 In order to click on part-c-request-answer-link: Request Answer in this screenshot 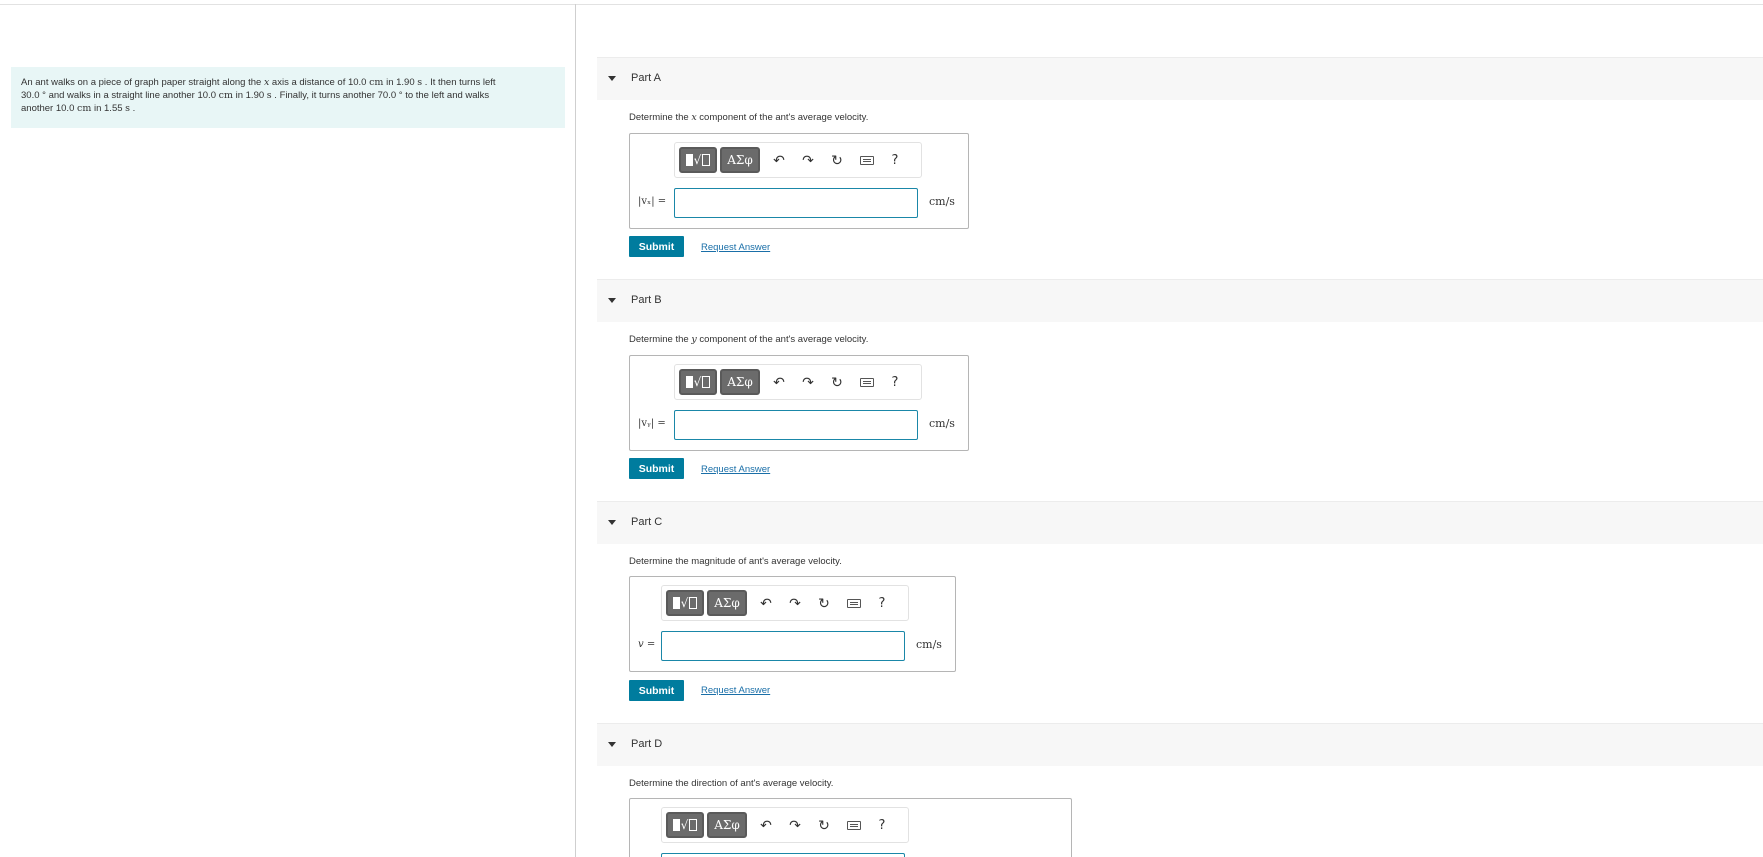, I will do `click(735, 690)`.